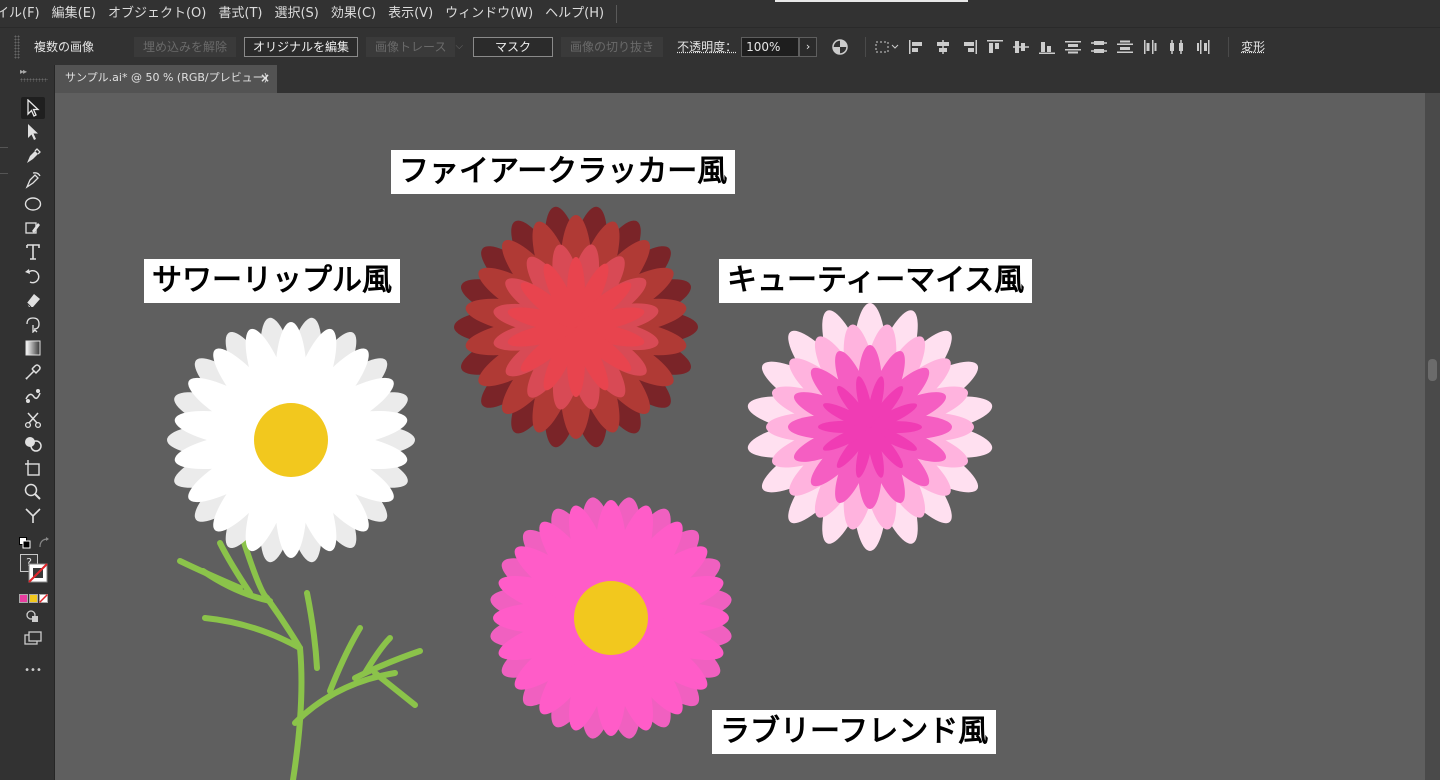 This screenshot has width=1440, height=780. I want to click on align-horizontal-center-icon, so click(943, 47).